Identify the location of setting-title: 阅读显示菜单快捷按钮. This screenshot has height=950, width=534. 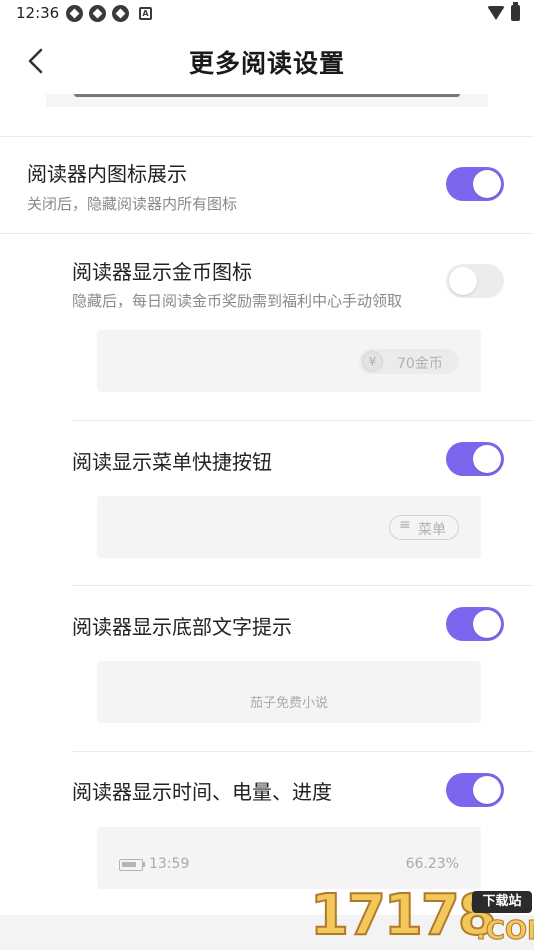
(172, 462).